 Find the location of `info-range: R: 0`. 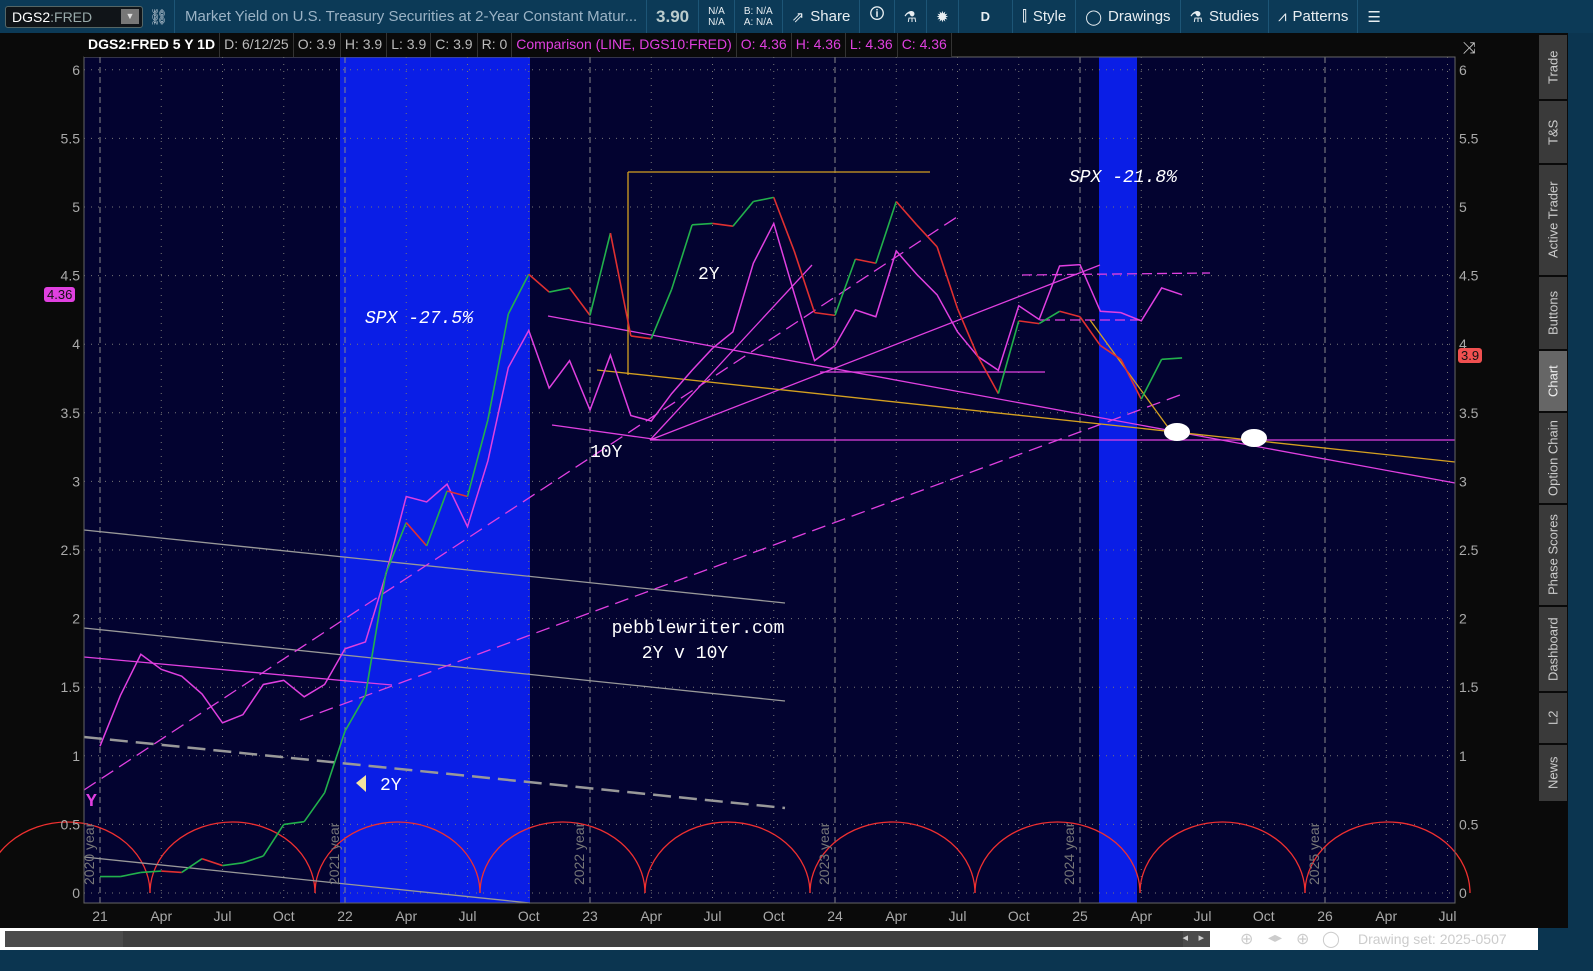

info-range: R: 0 is located at coordinates (495, 45).